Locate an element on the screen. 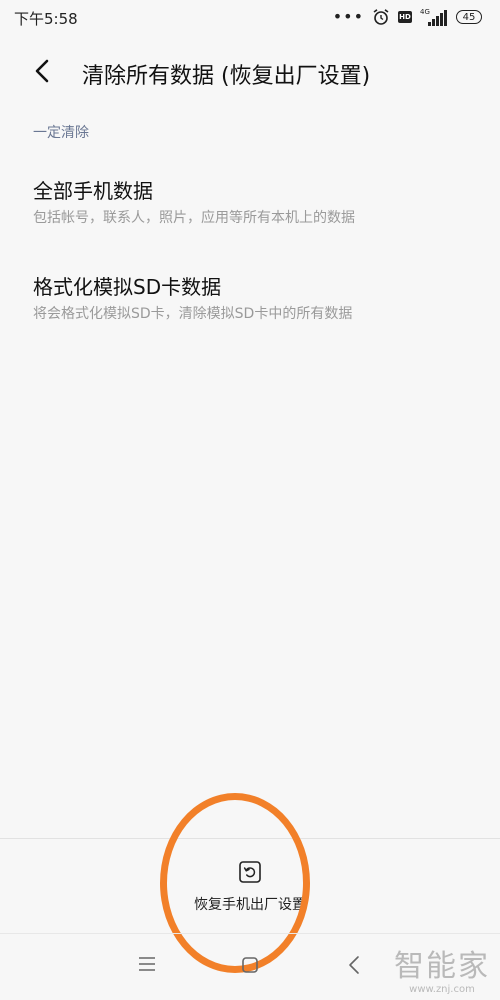 This screenshot has height=1000, width=500. nav-divider is located at coordinates (250, 933).